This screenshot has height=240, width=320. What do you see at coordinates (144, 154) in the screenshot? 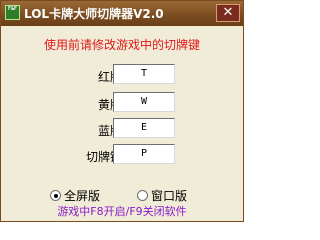
I see `switch-card-key-input: P` at bounding box center [144, 154].